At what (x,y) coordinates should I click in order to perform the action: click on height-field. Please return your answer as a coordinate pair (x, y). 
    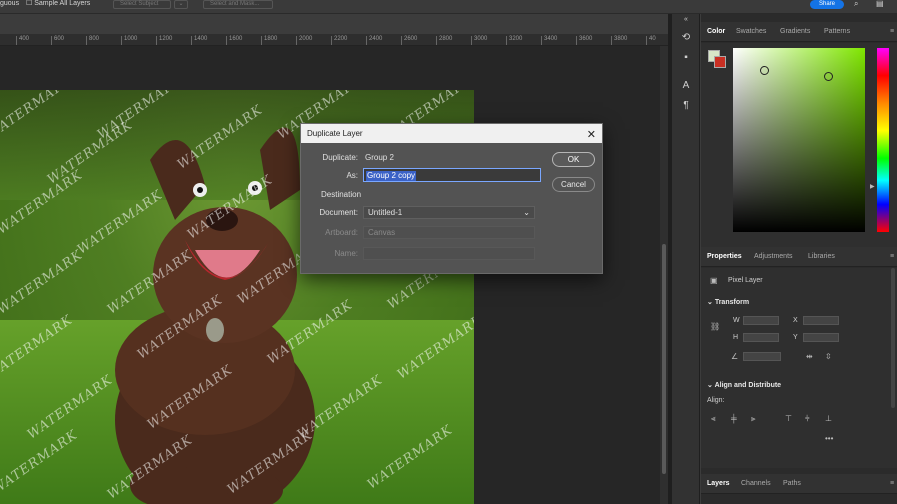
    Looking at the image, I should click on (761, 337).